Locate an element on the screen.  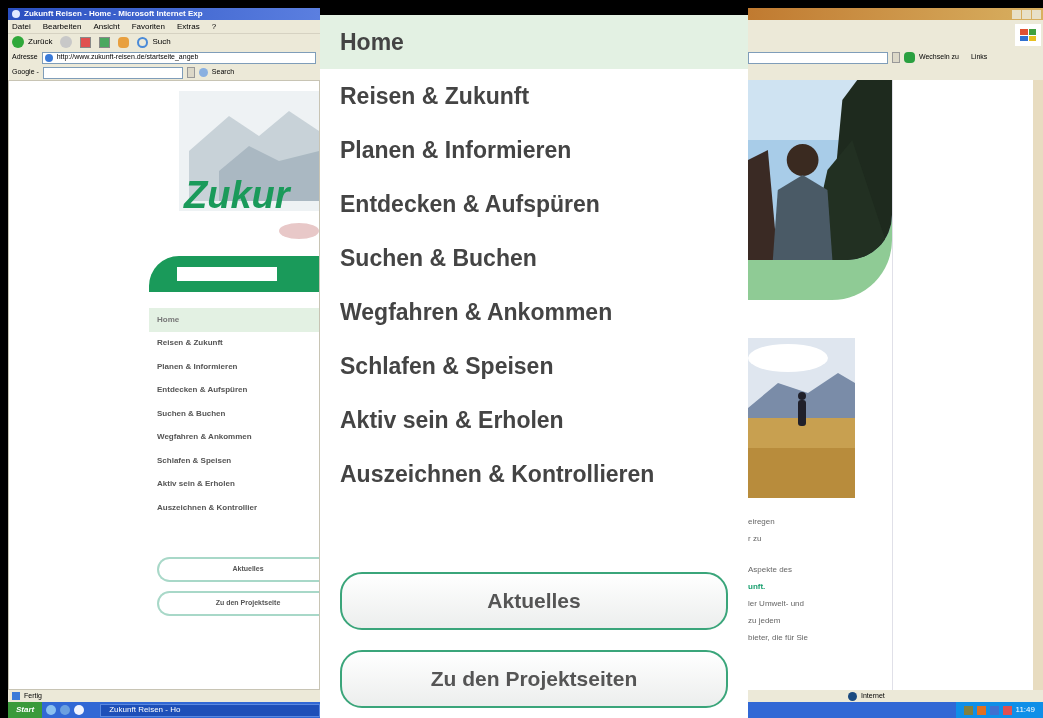
menu-item: ? is located at coordinates (214, 26).